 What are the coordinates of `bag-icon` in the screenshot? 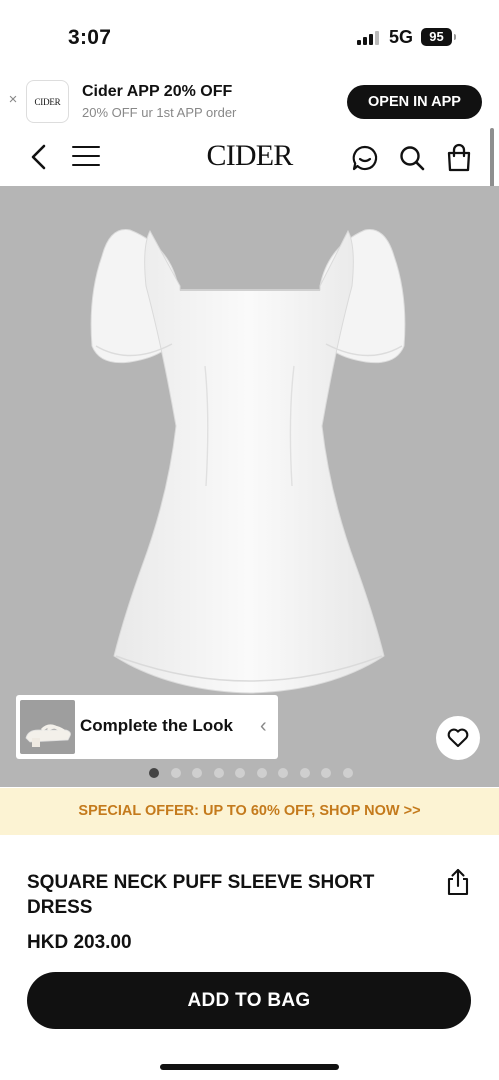 It's located at (459, 158).